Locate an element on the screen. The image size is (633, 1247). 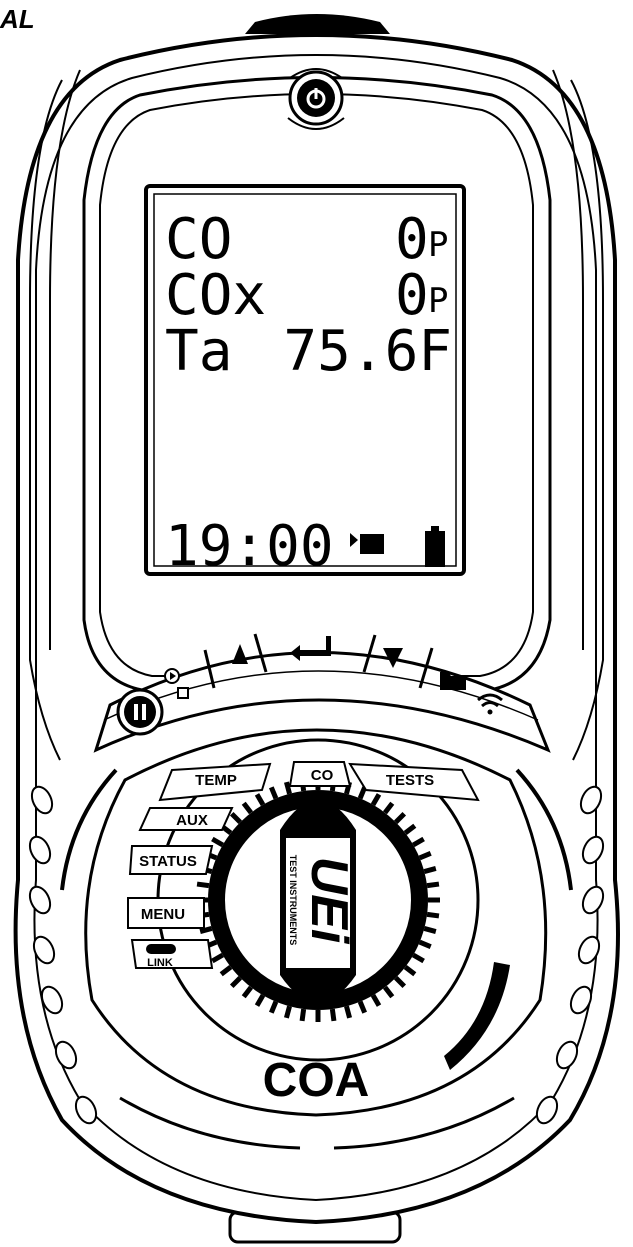
brand-logo: UEi is located at coordinates (329, 901).